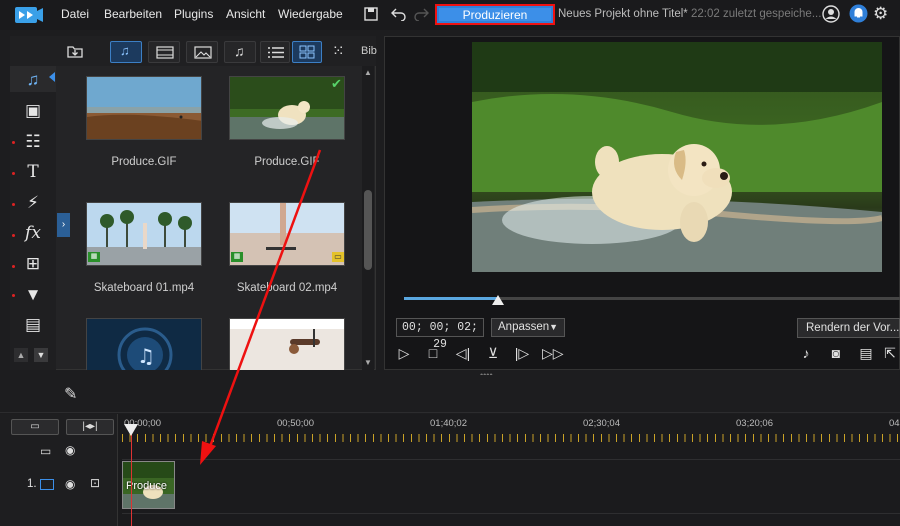 The height and width of the screenshot is (526, 900). What do you see at coordinates (295, 423) in the screenshot?
I see `ruler-label: 00;50;00` at bounding box center [295, 423].